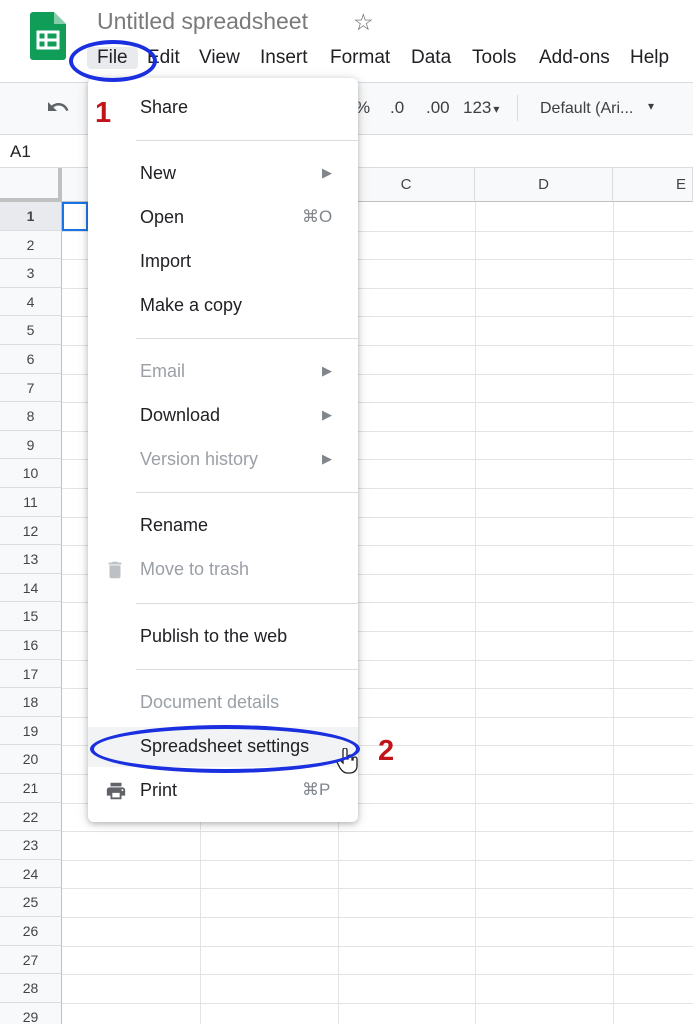  Describe the element at coordinates (31, 302) in the screenshot. I see `row-header: 4` at that location.